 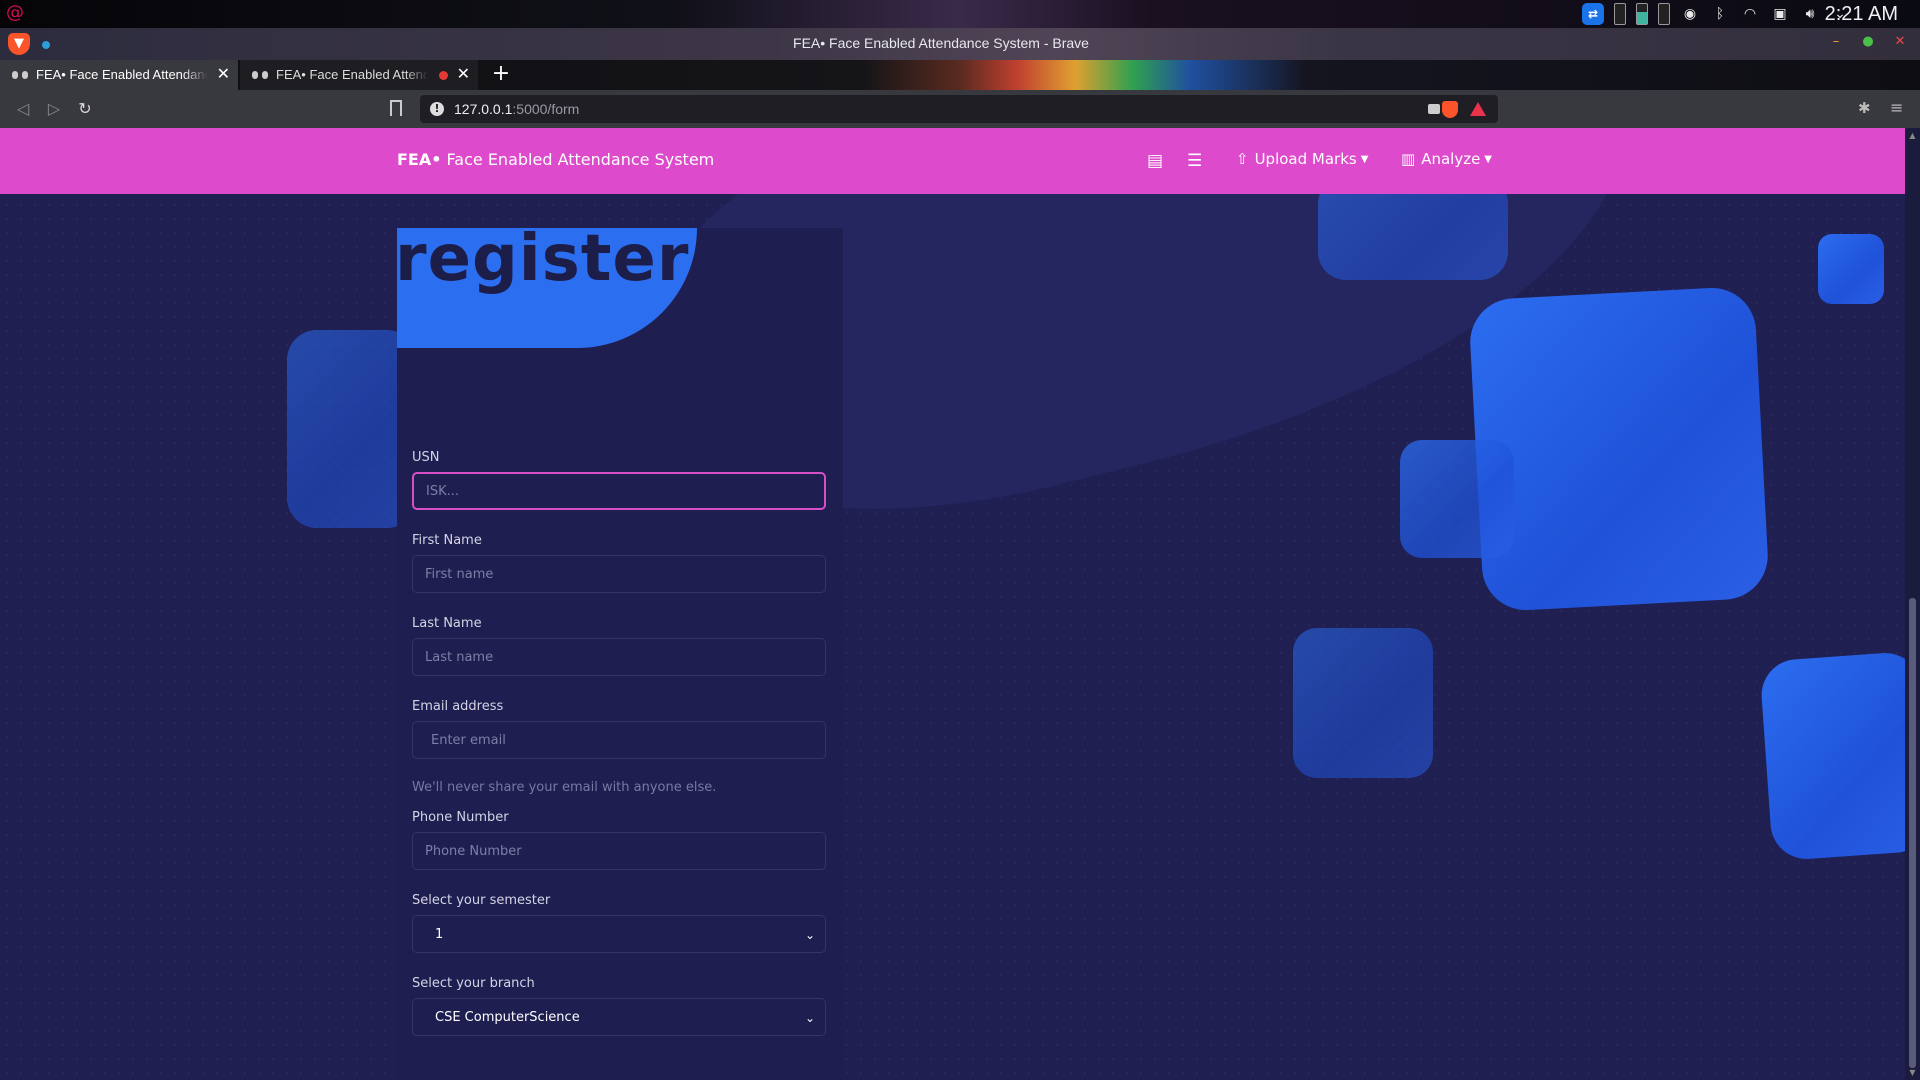 I want to click on scroll-thumb, so click(x=1912, y=833).